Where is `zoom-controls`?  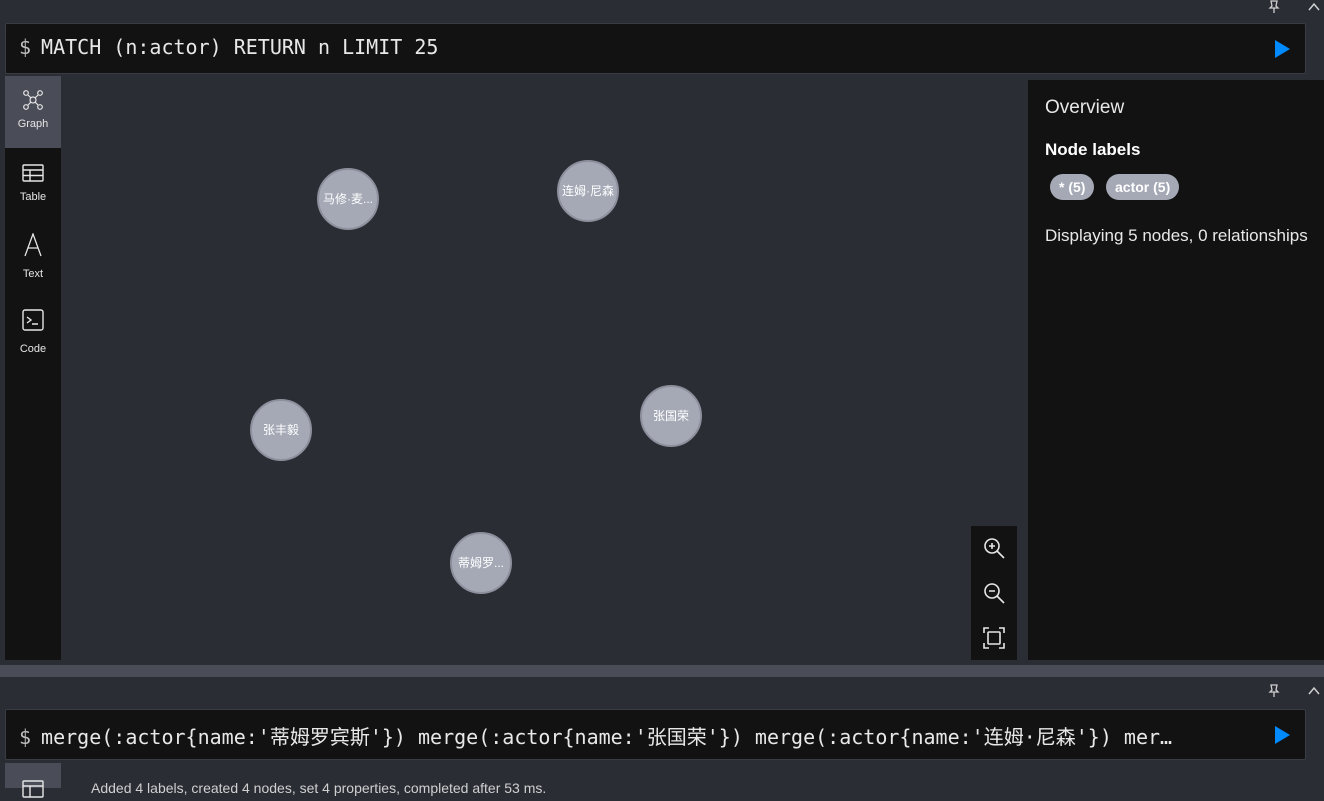 zoom-controls is located at coordinates (994, 593).